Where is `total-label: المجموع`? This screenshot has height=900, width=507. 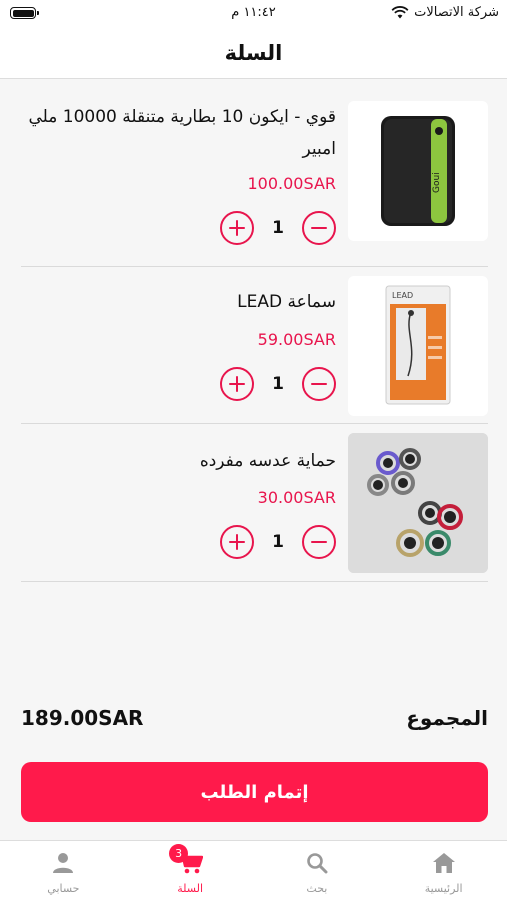
total-label: المجموع is located at coordinates (447, 718).